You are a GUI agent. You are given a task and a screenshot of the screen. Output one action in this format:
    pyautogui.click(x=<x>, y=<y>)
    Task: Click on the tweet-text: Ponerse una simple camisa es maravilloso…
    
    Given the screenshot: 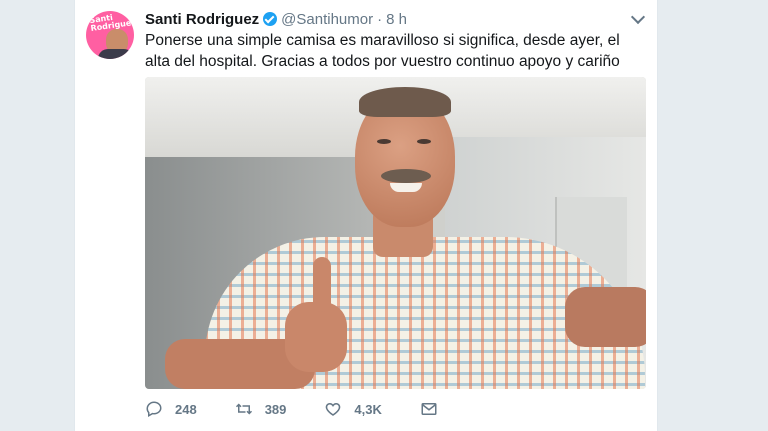 What is the action you would take?
    pyautogui.click(x=382, y=51)
    